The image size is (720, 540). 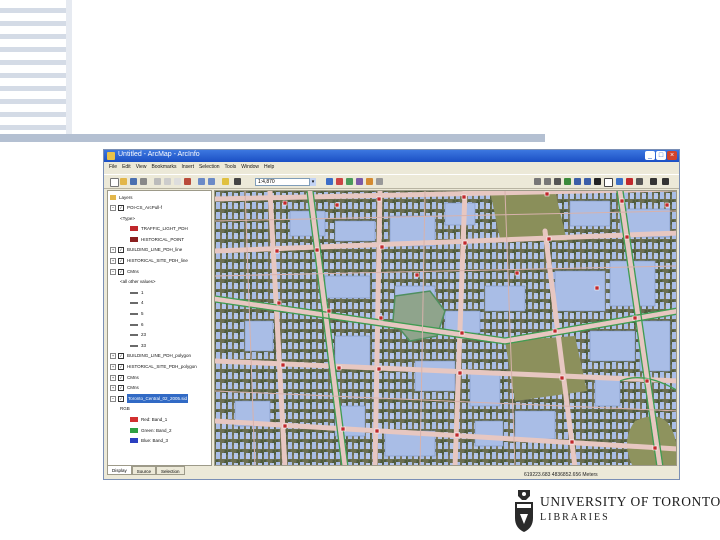 What do you see at coordinates (155, 250) in the screenshot?
I see `toc-layer-label: BUILDING_LINE_PDH_line` at bounding box center [155, 250].